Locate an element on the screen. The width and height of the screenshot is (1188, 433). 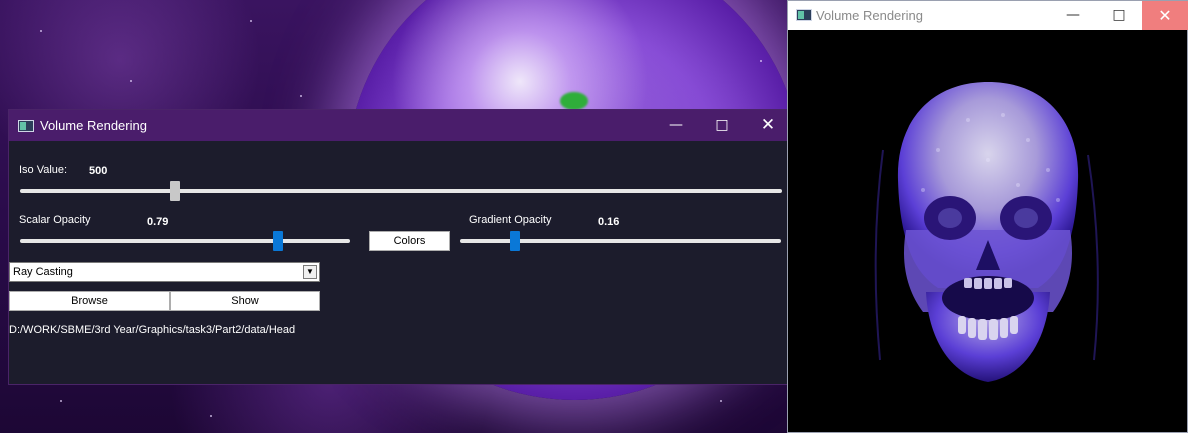
gradient-slider-track is located at coordinates (620, 241).